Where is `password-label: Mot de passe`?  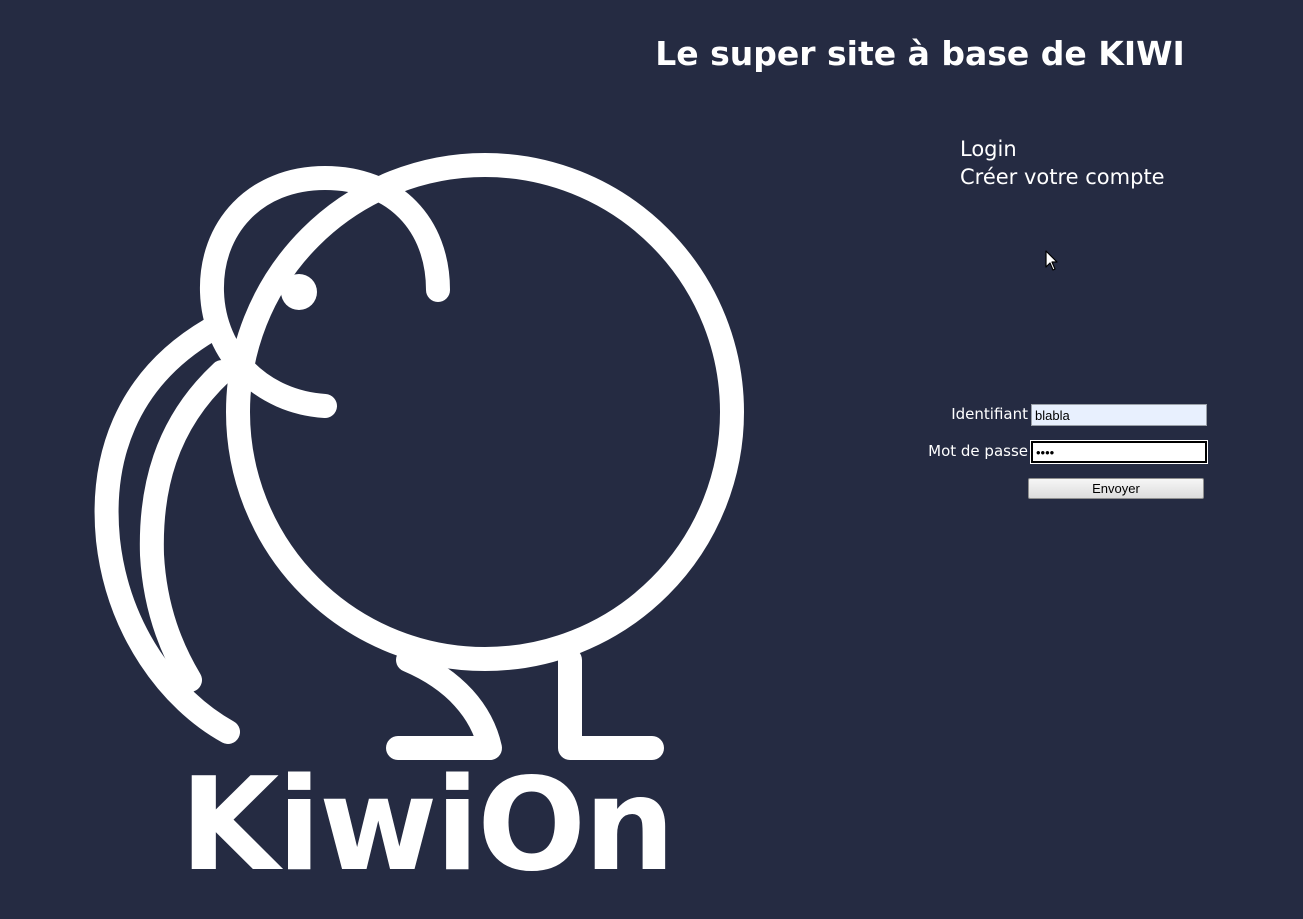
password-label: Mot de passe is located at coordinates (978, 451).